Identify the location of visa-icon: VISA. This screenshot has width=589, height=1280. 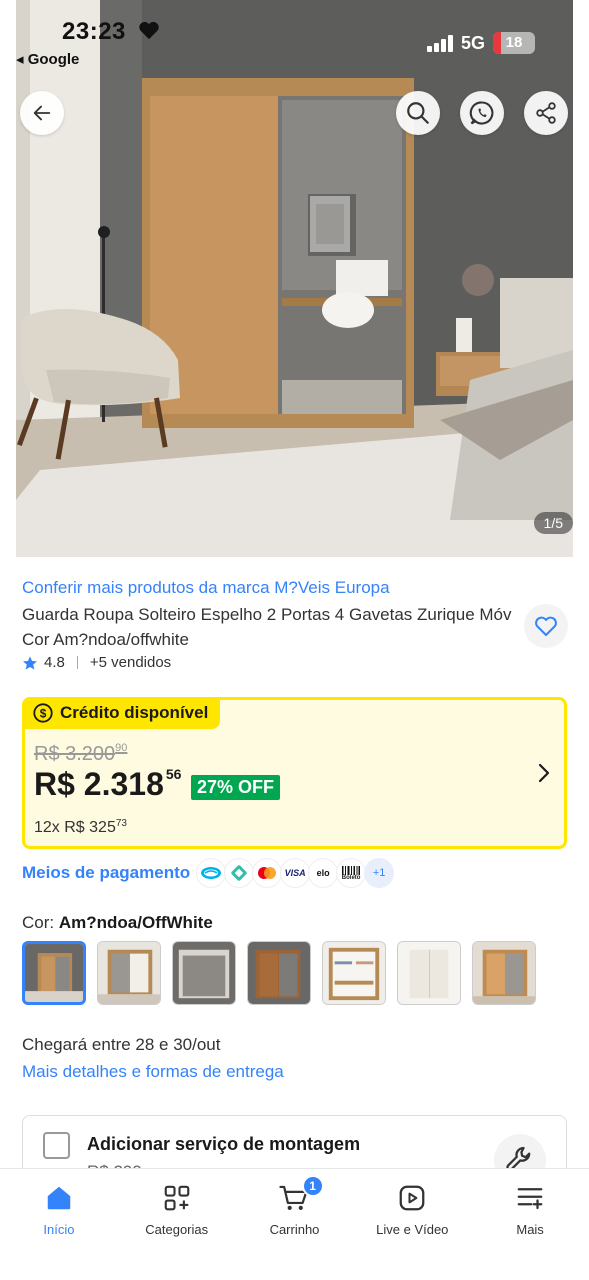
(295, 873).